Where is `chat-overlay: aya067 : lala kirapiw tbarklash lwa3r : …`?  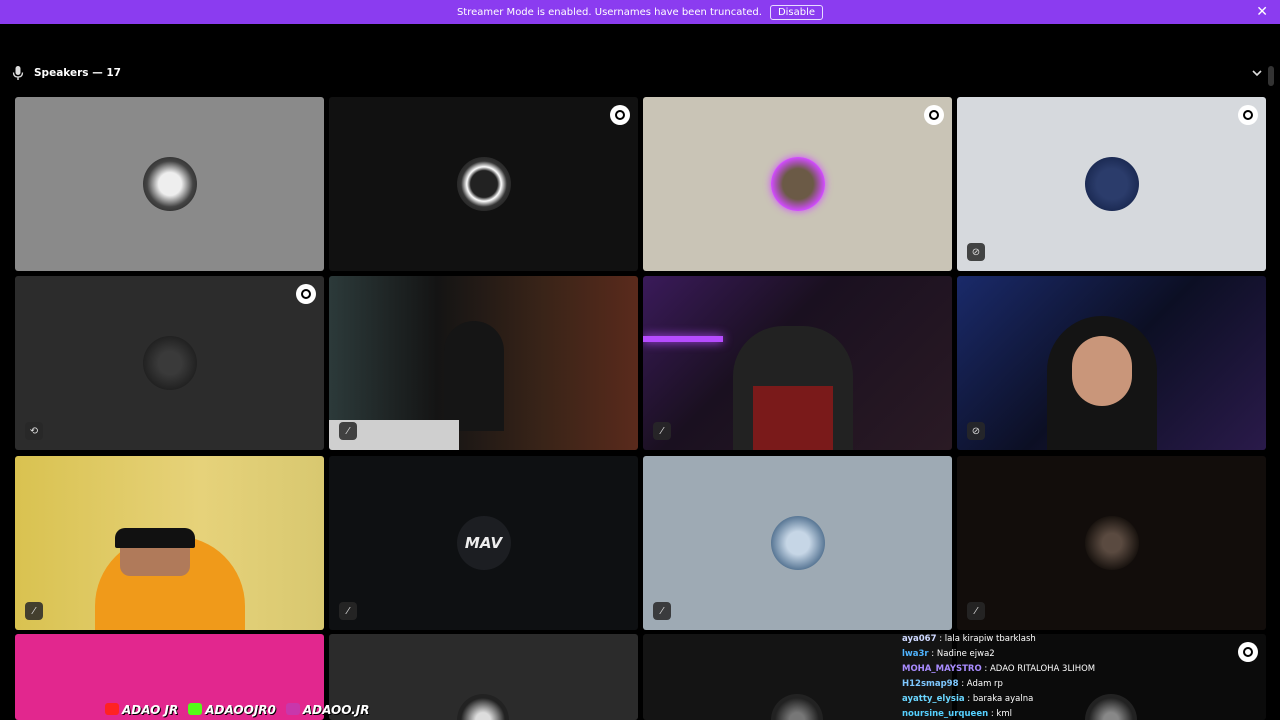
chat-overlay: aya067 : lala kirapiw tbarklash lwa3r : … is located at coordinates (1067, 676).